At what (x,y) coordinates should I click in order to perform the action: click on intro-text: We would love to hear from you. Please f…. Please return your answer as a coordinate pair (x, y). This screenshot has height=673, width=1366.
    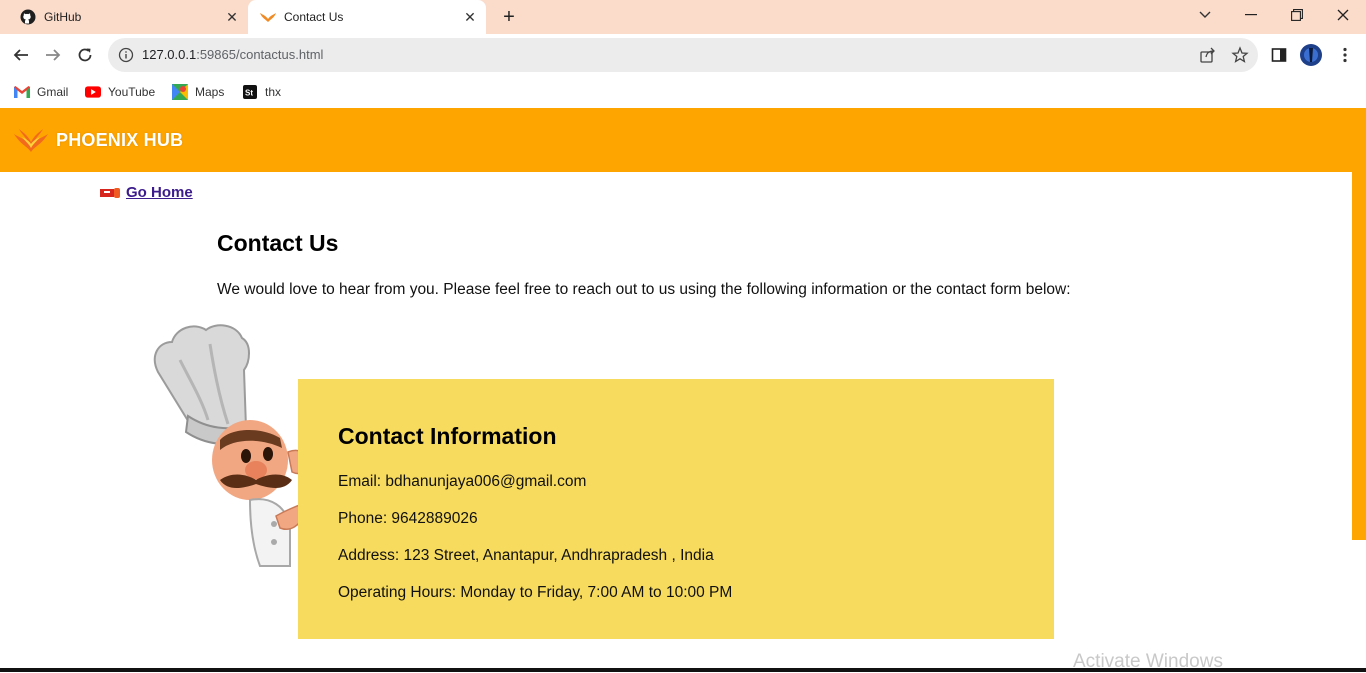
    Looking at the image, I should click on (644, 289).